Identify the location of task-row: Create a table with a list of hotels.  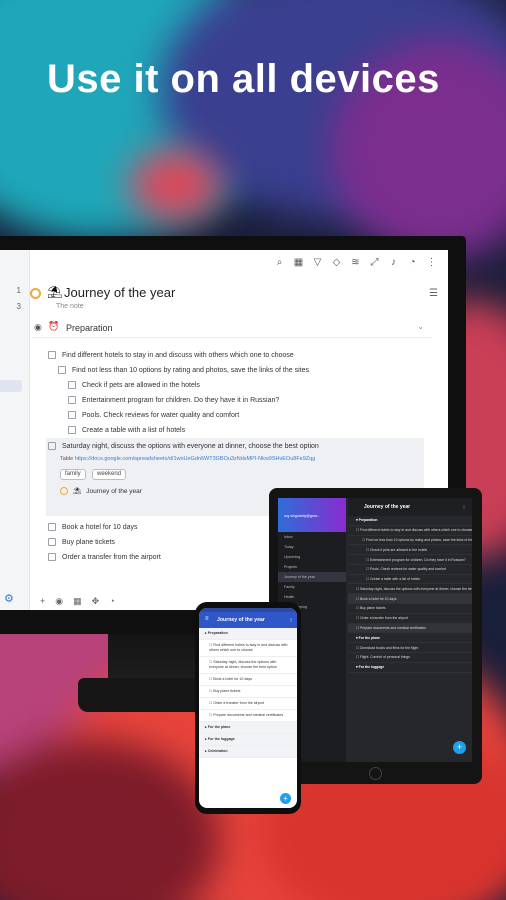
(126, 430).